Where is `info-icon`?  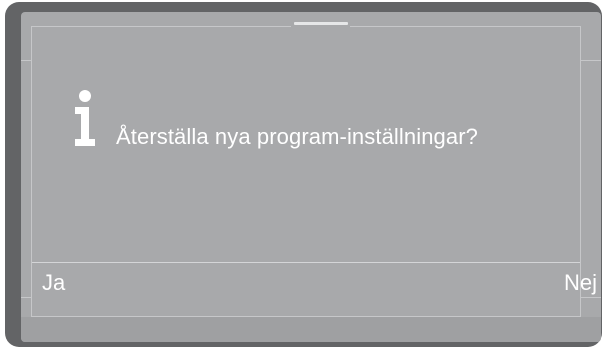
info-icon is located at coordinates (85, 118).